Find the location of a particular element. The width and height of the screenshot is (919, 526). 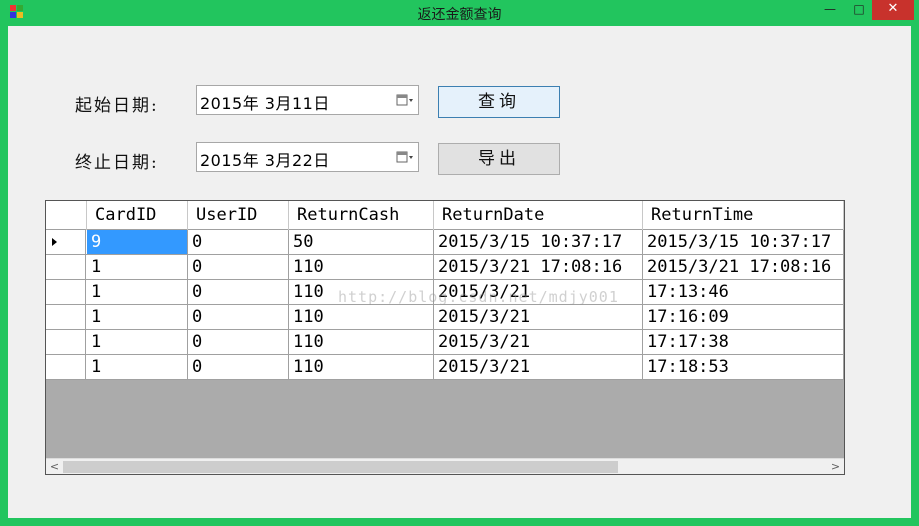

table-cell: 17:18:53 is located at coordinates (743, 367).